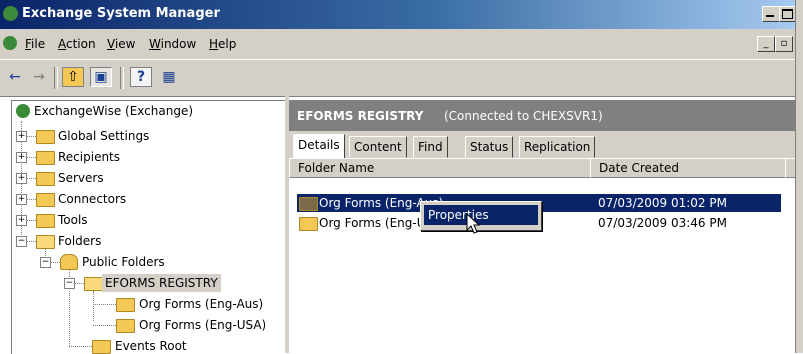 The height and width of the screenshot is (354, 803). I want to click on tab-status: Status, so click(489, 147).